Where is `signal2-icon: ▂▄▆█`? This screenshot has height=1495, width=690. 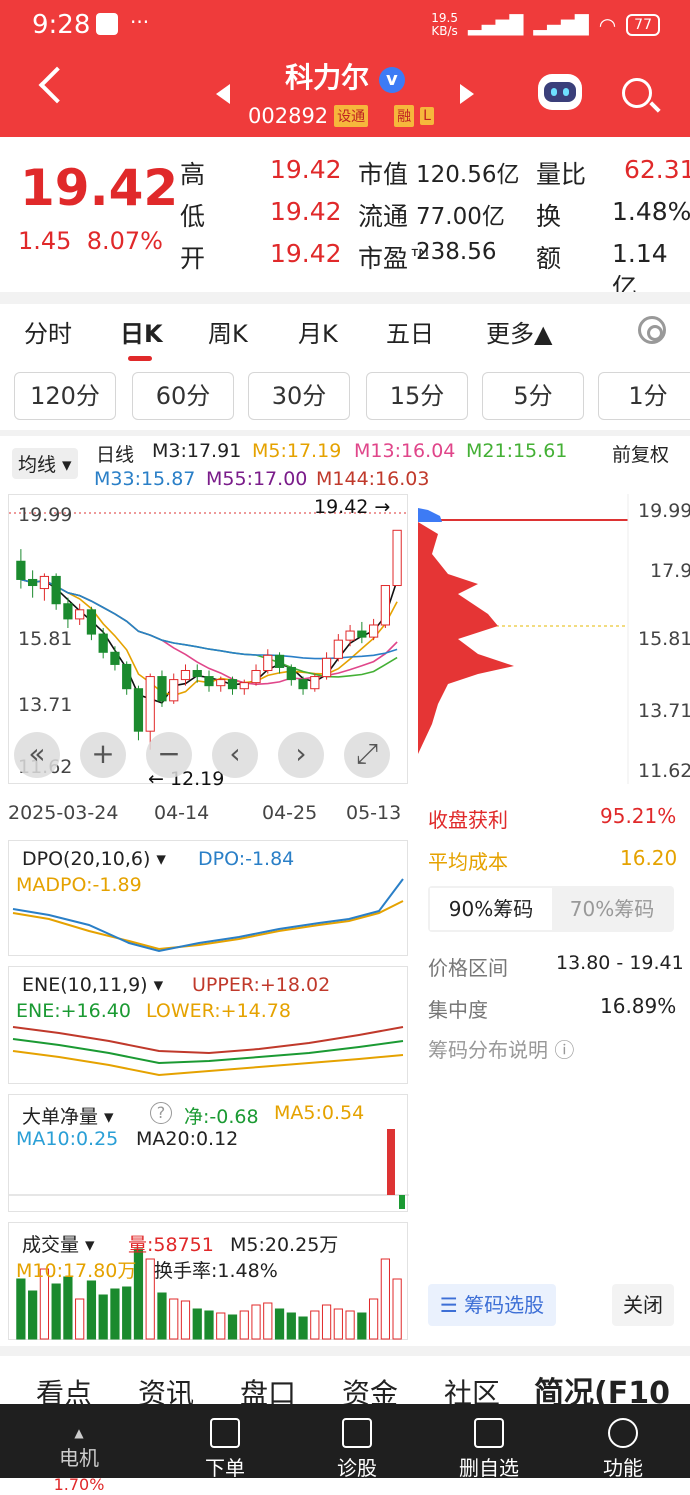
signal2-icon: ▂▄▆█ is located at coordinates (561, 25).